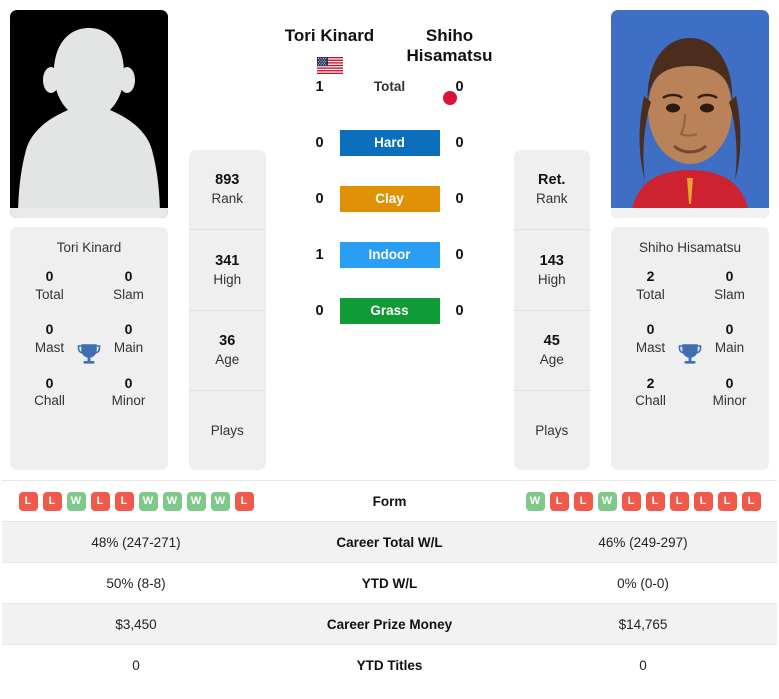 Image resolution: width=779 pixels, height=699 pixels. Describe the element at coordinates (227, 260) in the screenshot. I see `rank-stat-value: 341` at that location.